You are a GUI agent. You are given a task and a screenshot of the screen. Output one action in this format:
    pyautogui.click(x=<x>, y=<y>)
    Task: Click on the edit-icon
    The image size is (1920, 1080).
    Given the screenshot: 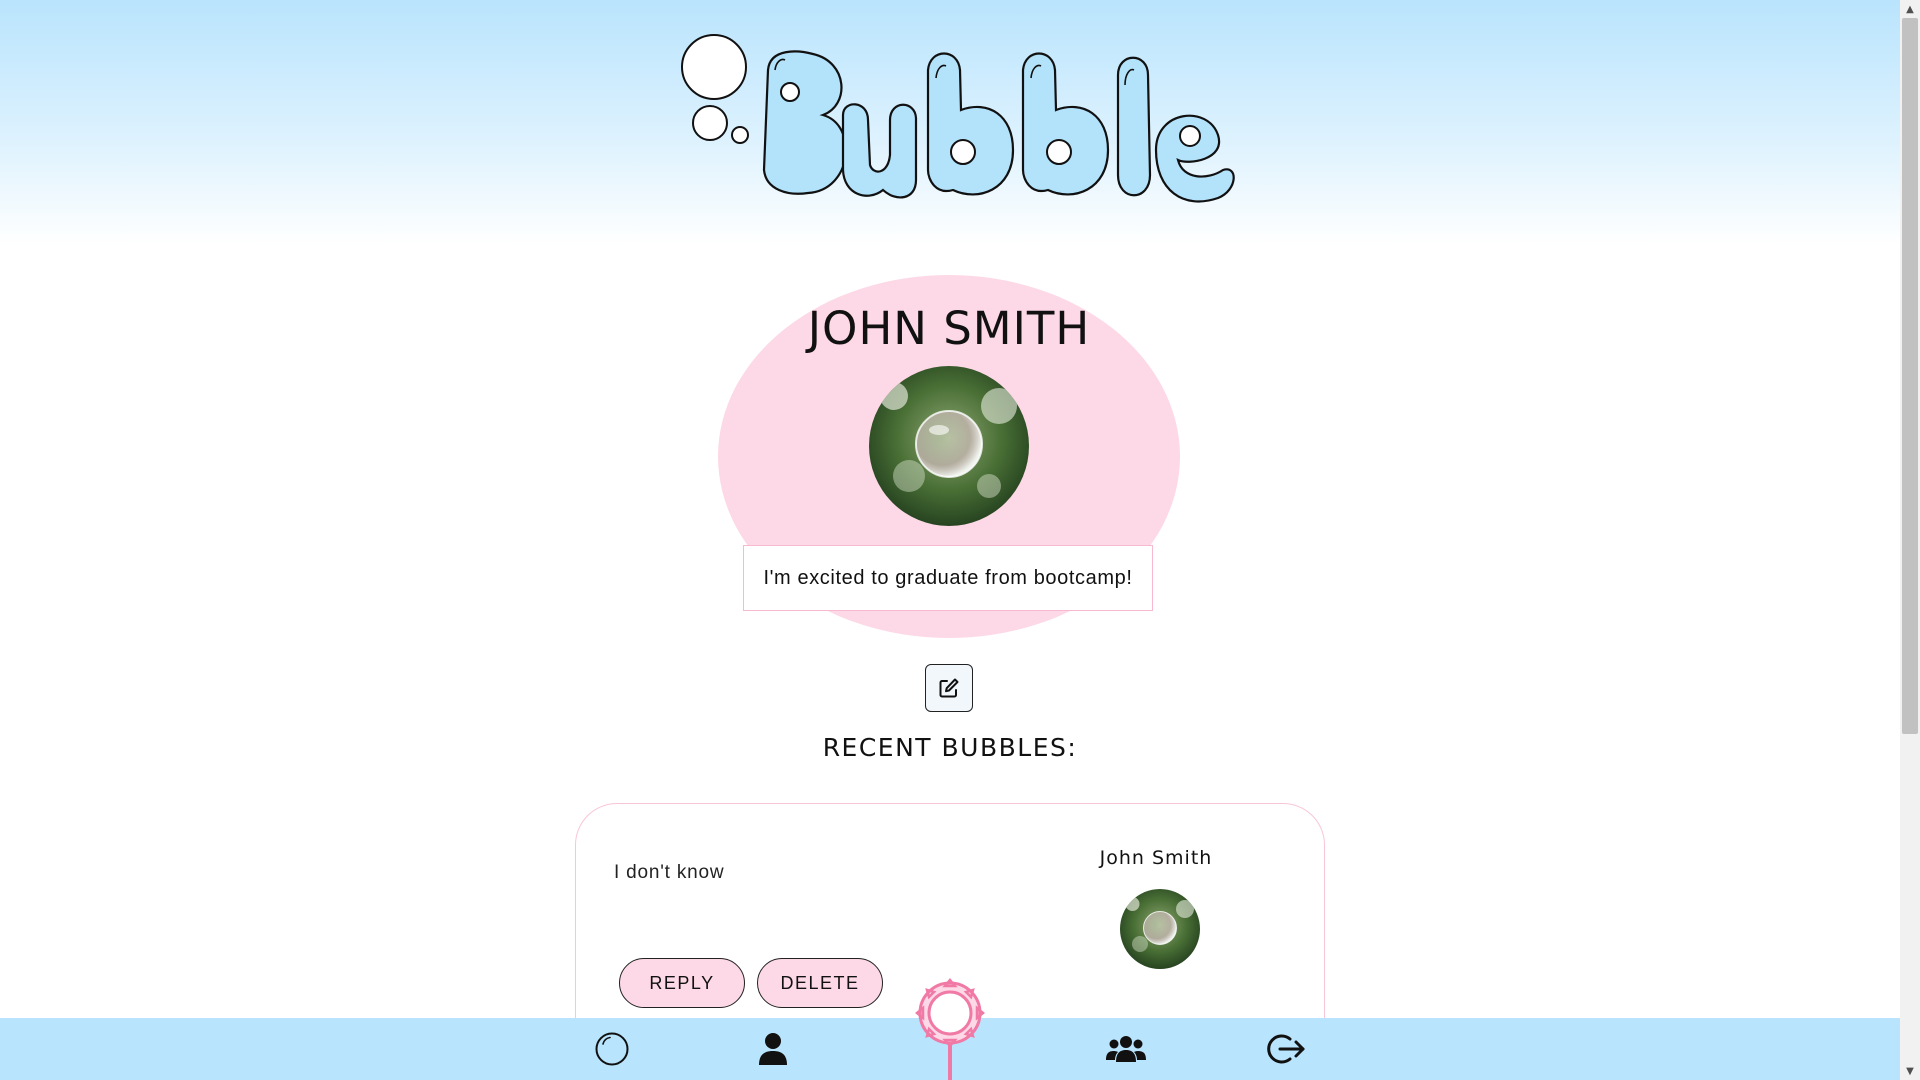 What is the action you would take?
    pyautogui.click(x=949, y=688)
    